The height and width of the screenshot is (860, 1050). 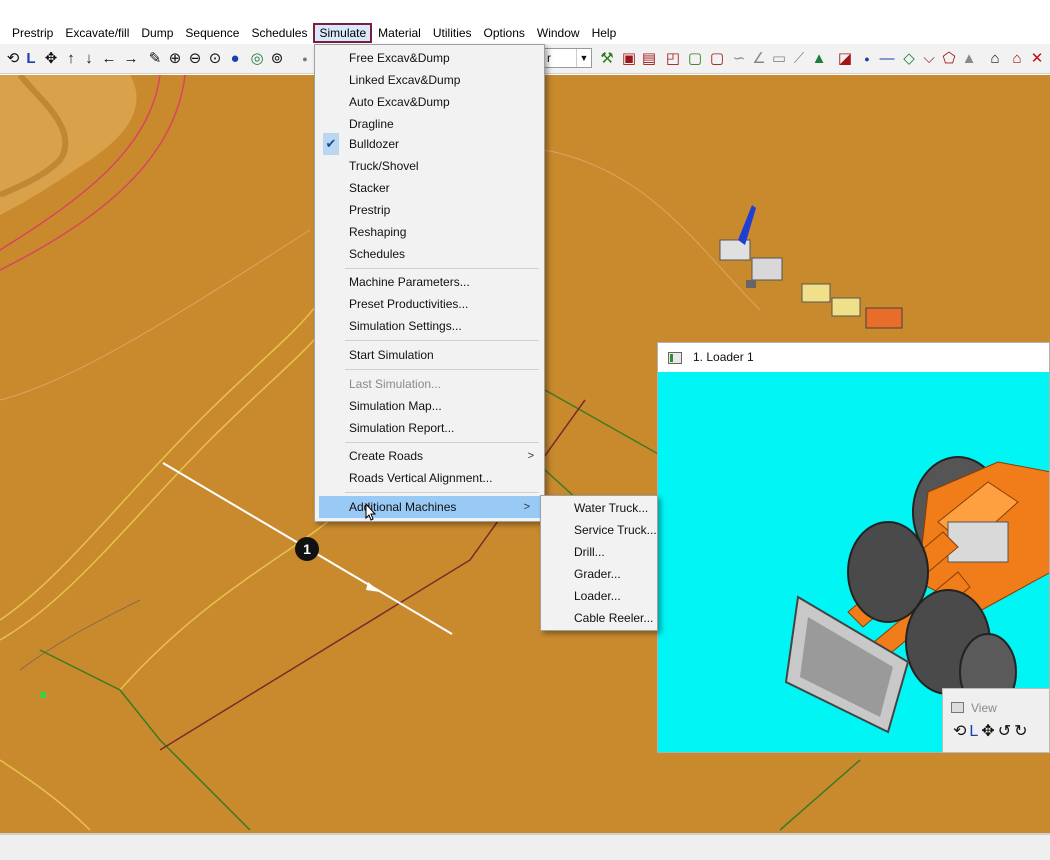 I want to click on menu-item-free-excav-dump: Free Excav&Dump, so click(x=429, y=58).